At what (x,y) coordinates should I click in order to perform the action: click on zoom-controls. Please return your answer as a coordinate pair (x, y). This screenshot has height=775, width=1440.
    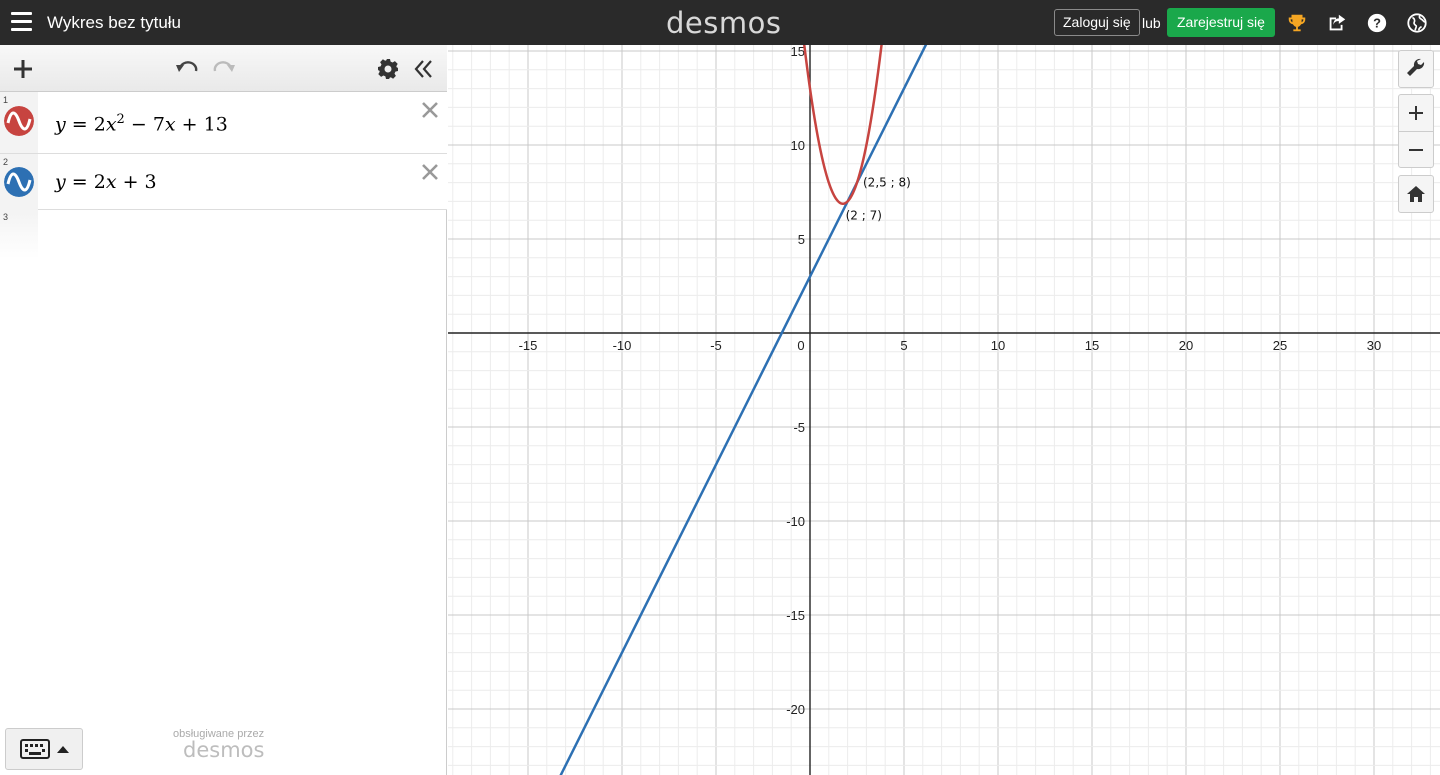
    Looking at the image, I should click on (1416, 131).